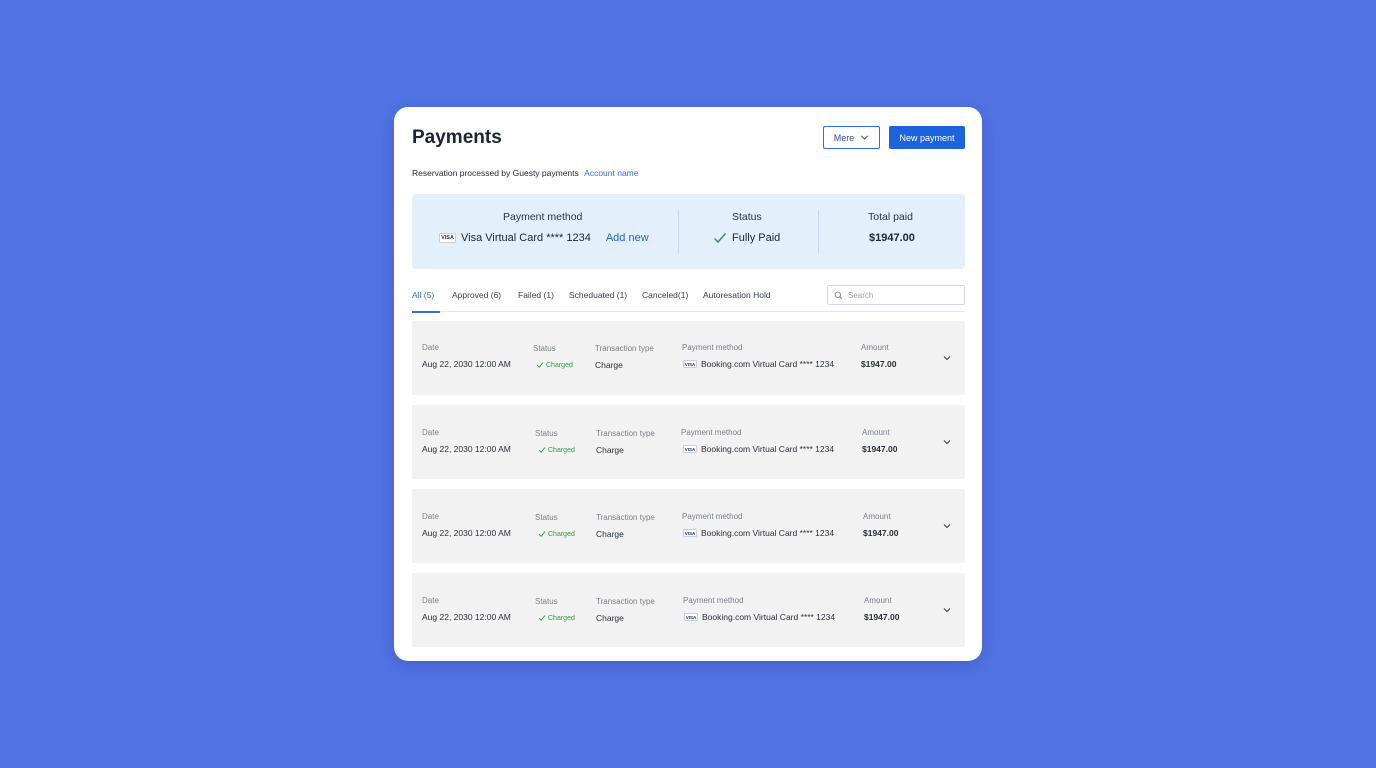  Describe the element at coordinates (526, 238) in the screenshot. I see `summary-payment-method-value: Visa Virtual Card **** 1234` at that location.